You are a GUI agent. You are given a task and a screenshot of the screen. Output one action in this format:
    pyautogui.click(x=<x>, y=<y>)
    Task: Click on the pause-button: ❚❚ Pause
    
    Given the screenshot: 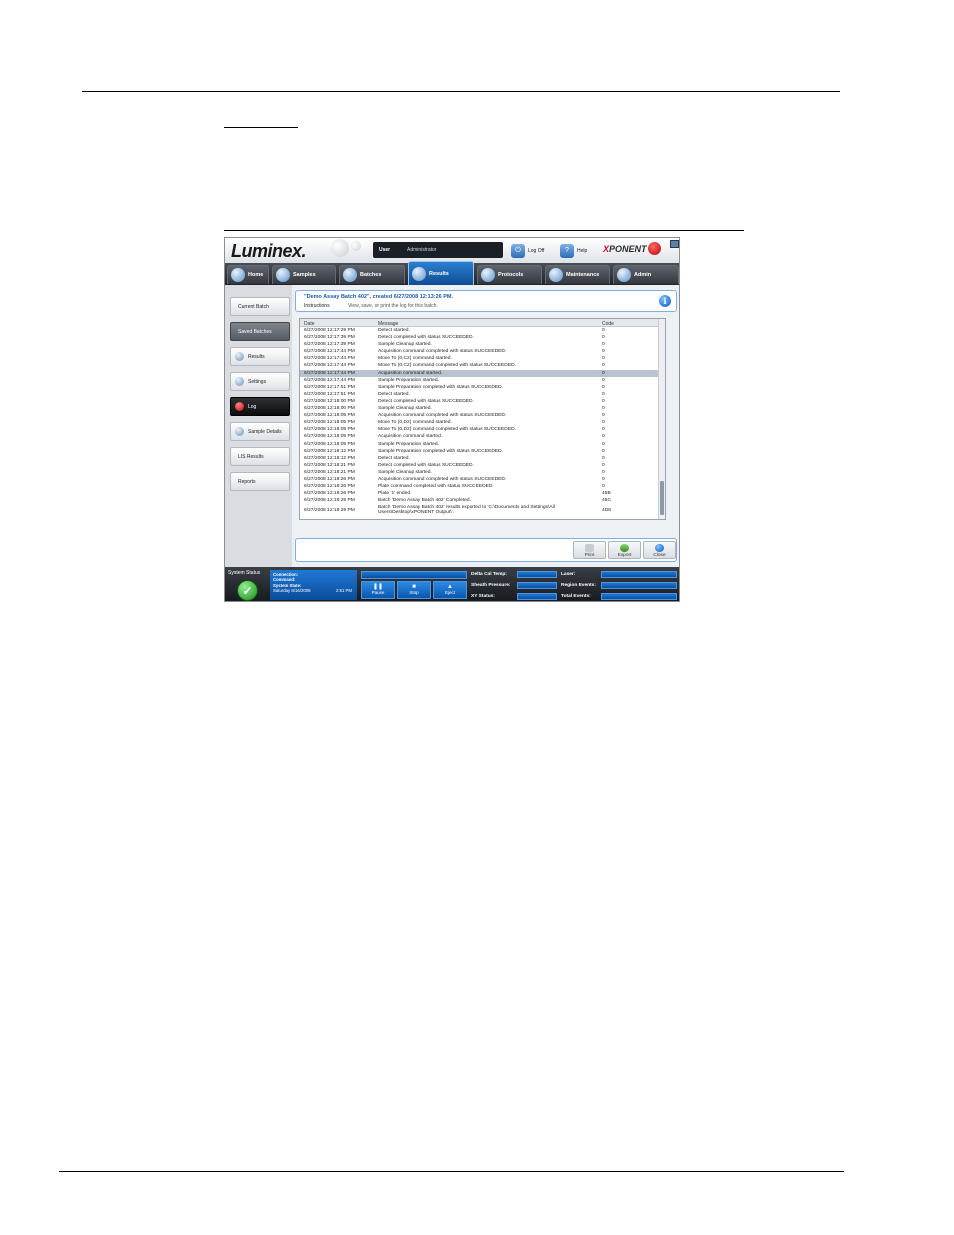 What is the action you would take?
    pyautogui.click(x=378, y=590)
    